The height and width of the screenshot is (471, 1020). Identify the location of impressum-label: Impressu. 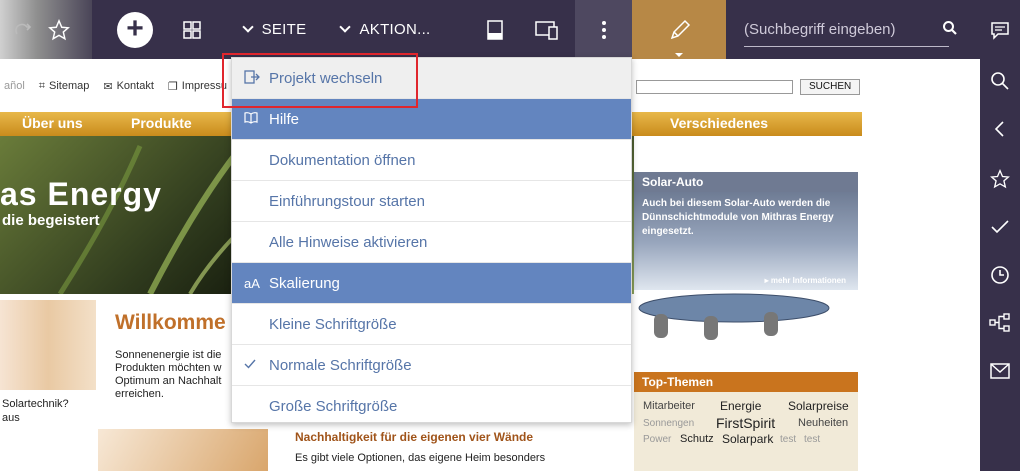
(204, 86).